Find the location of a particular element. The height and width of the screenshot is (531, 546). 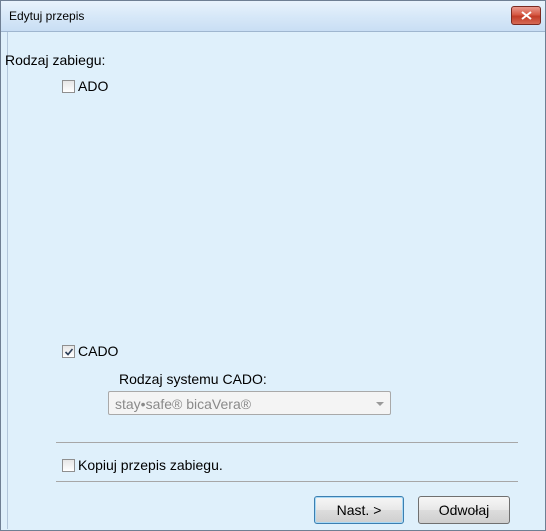

title-bar: Edytuj przepis is located at coordinates (273, 16).